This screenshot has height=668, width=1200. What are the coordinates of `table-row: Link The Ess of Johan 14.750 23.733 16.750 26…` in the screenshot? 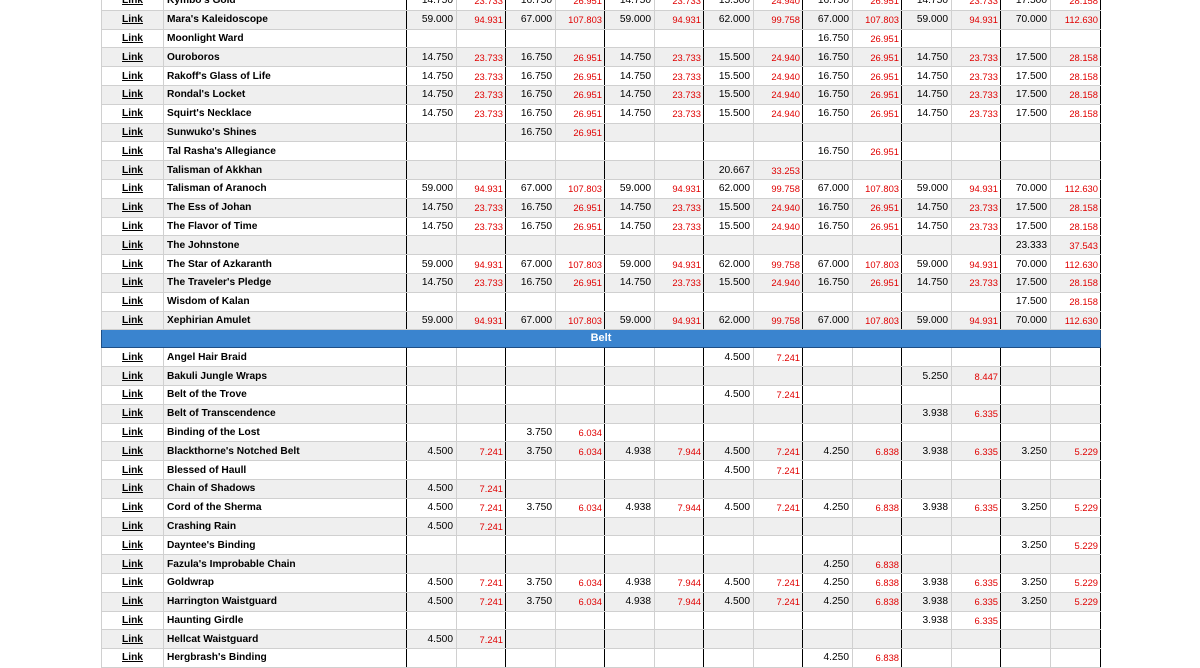 It's located at (601, 207).